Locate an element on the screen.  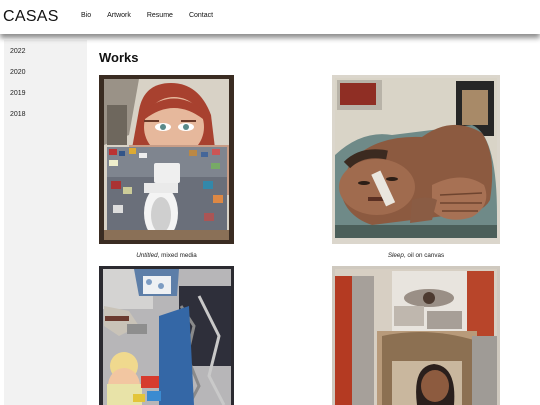
main-nav: Bio Artwork Resume Contact is located at coordinates (155, 15).